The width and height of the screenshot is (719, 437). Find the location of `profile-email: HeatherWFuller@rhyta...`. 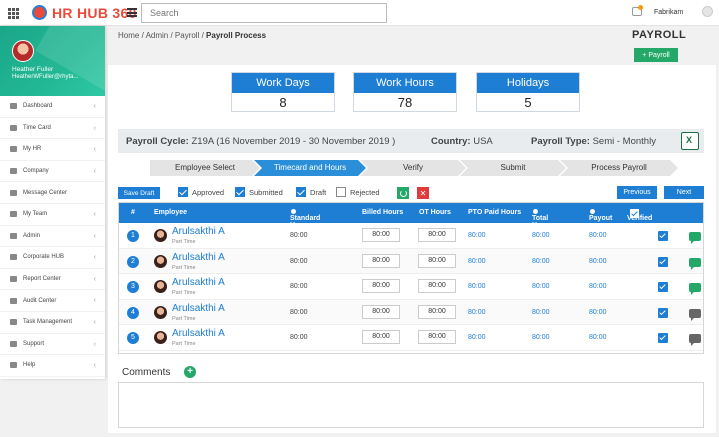

profile-email: HeatherWFuller@rhyta... is located at coordinates (45, 77).